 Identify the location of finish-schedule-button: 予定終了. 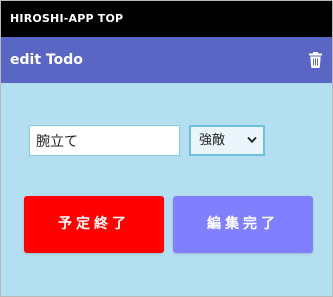
(94, 224).